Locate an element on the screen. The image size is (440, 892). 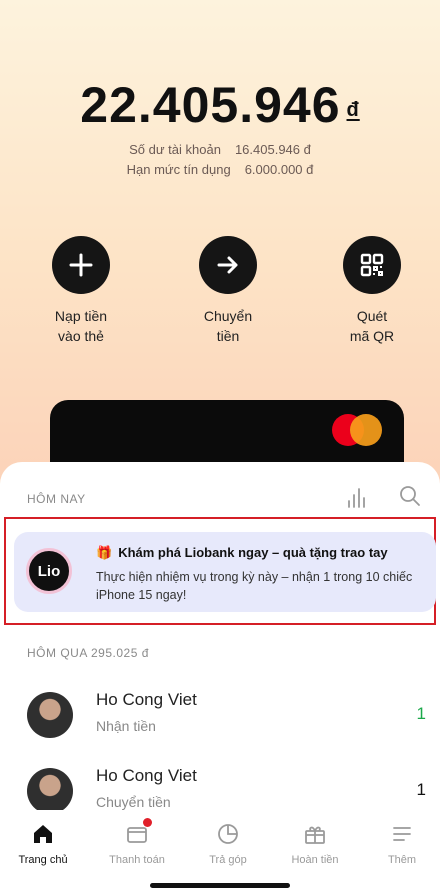
tab-payment: Thanh toán is located at coordinates (137, 842).